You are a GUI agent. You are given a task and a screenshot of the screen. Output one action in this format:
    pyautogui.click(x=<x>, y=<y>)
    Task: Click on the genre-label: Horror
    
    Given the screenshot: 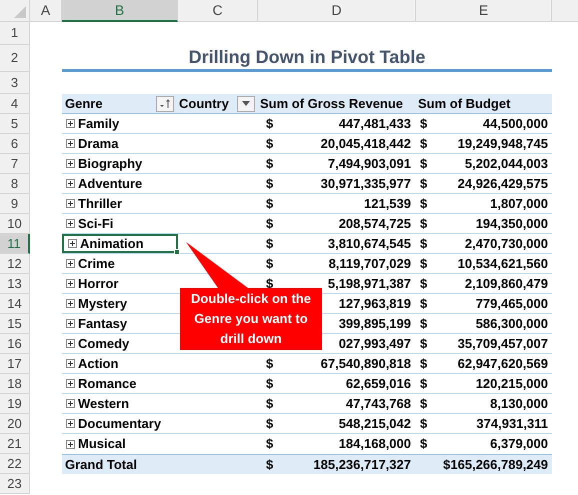 What is the action you would take?
    pyautogui.click(x=98, y=283)
    